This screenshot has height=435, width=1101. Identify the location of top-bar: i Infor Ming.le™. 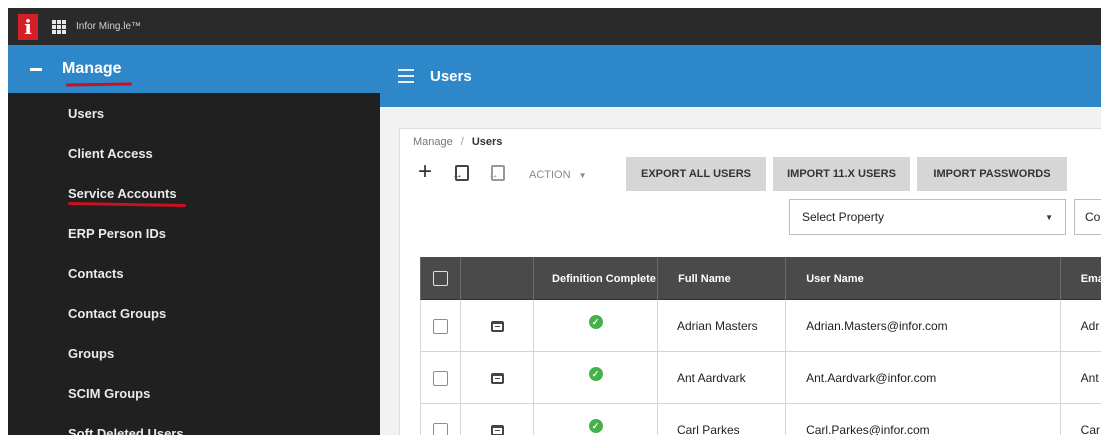
(554, 26).